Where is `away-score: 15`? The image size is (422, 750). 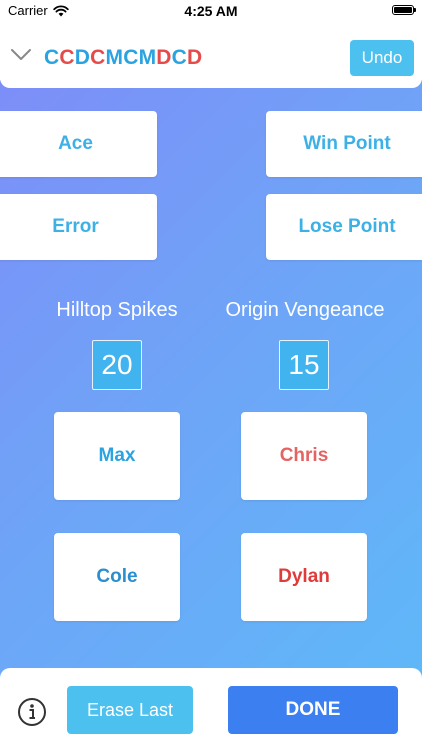 away-score: 15 is located at coordinates (304, 365).